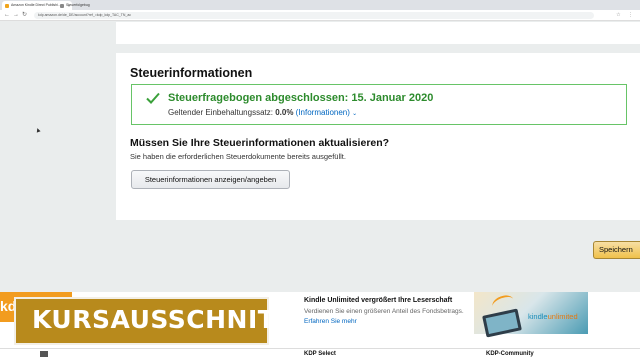 This screenshot has width=640, height=360. Describe the element at coordinates (626, 15) in the screenshot. I see `browser-menu-icons: ☆ ⋮` at that location.